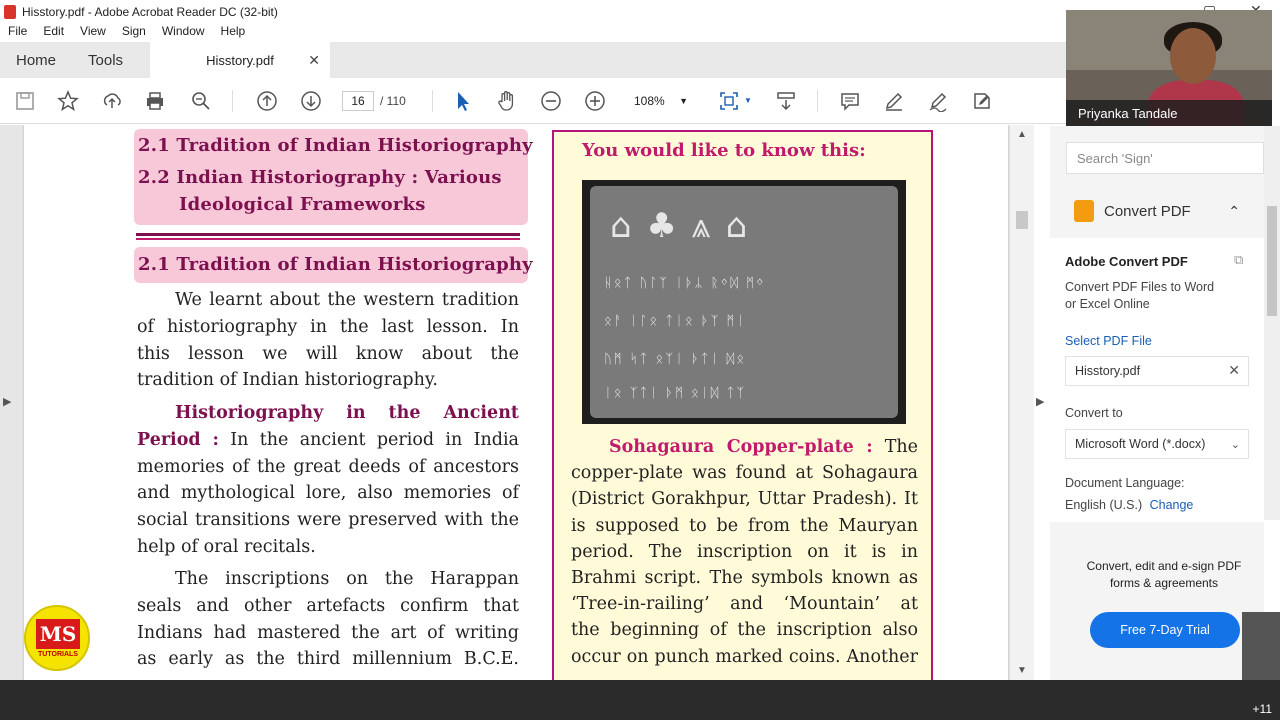 This screenshot has width=1280, height=720. What do you see at coordinates (432, 101) in the screenshot?
I see `toolbar-separator` at bounding box center [432, 101].